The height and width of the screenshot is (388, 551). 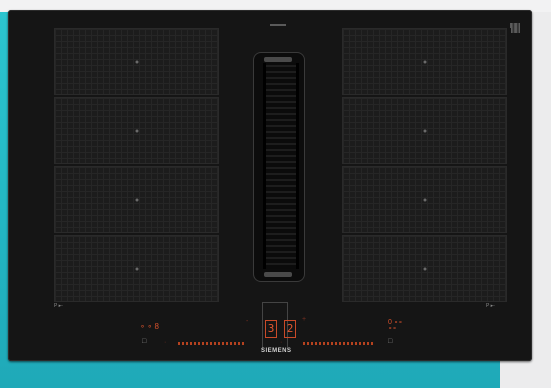 I want to click on right-zone-controls: 0 ∘∘ ∘∘, so click(x=395, y=325).